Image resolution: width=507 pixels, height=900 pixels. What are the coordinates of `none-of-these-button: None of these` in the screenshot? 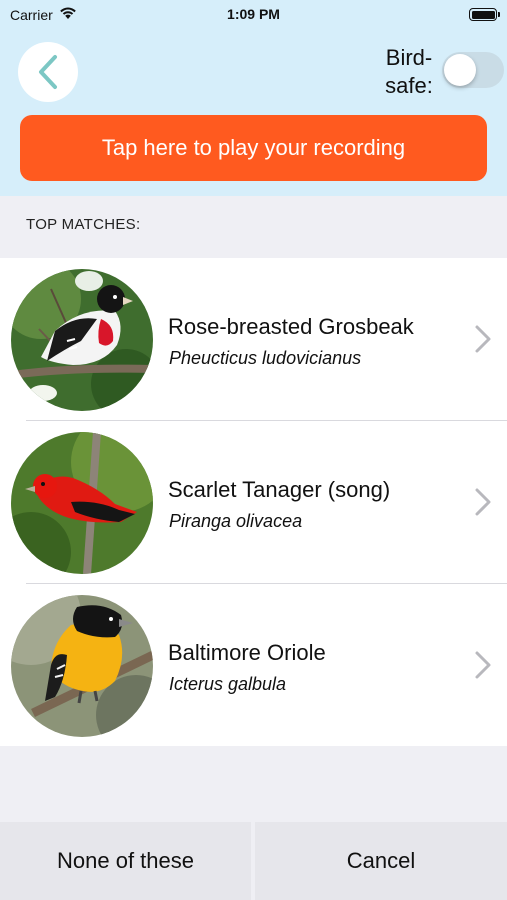 It's located at (125, 861).